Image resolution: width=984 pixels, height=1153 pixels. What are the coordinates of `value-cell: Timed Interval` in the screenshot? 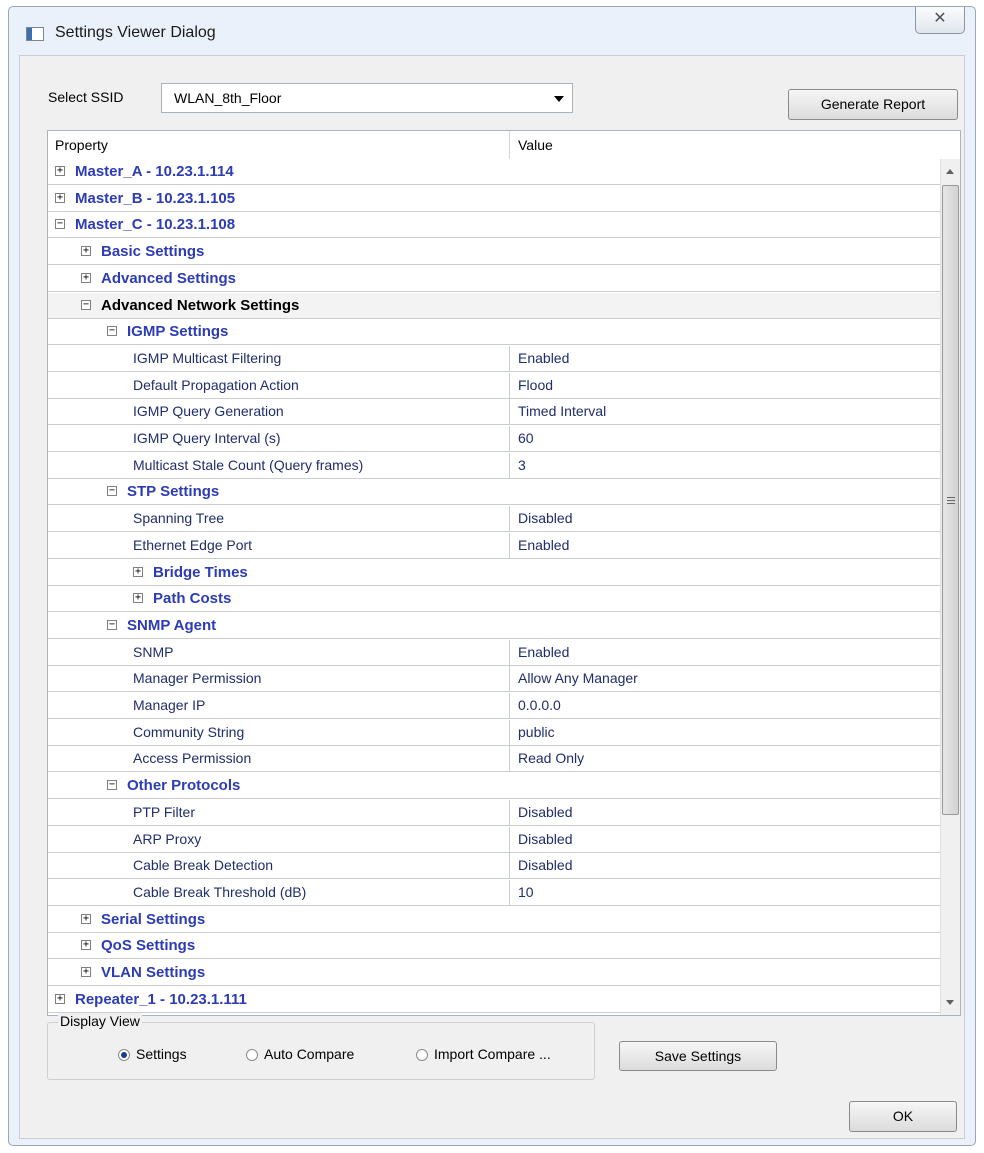 It's located at (725, 411).